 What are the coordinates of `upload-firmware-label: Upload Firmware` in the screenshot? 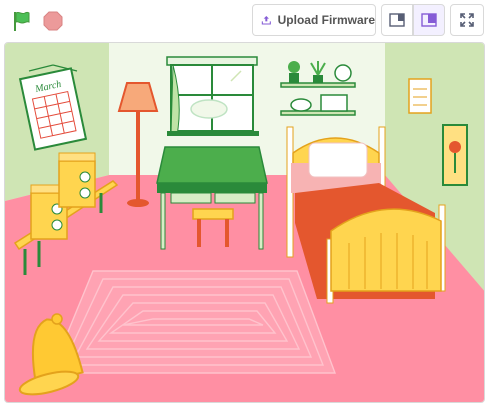 It's located at (326, 20).